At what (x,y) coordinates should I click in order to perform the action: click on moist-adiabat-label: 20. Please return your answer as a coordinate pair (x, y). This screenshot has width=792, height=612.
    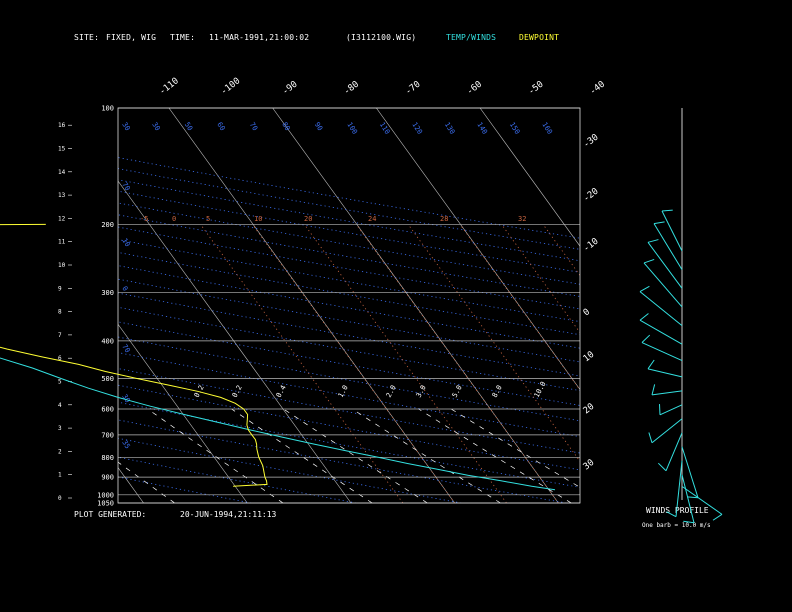
    Looking at the image, I should click on (308, 219).